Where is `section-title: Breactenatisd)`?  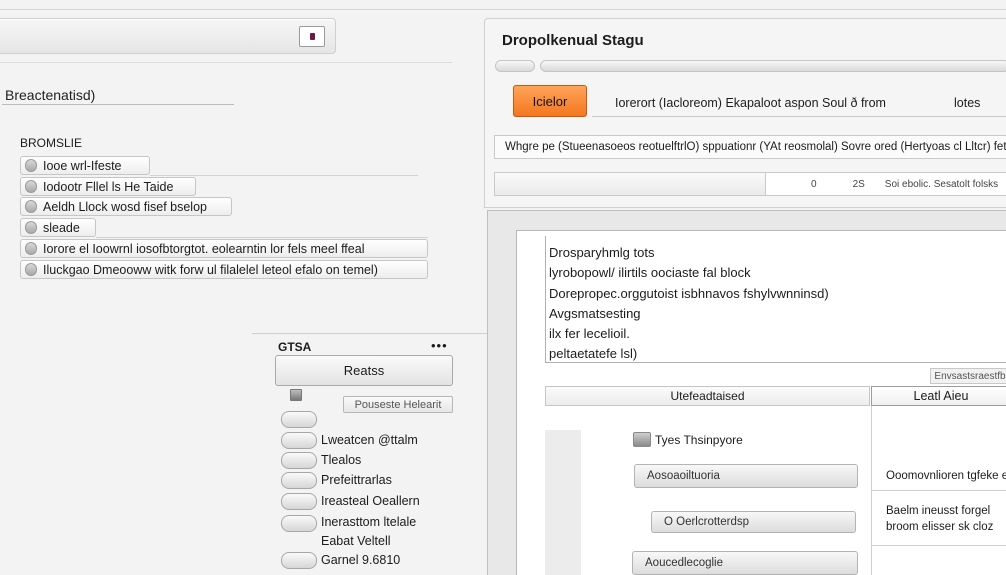
section-title: Breactenatisd) is located at coordinates (50, 95).